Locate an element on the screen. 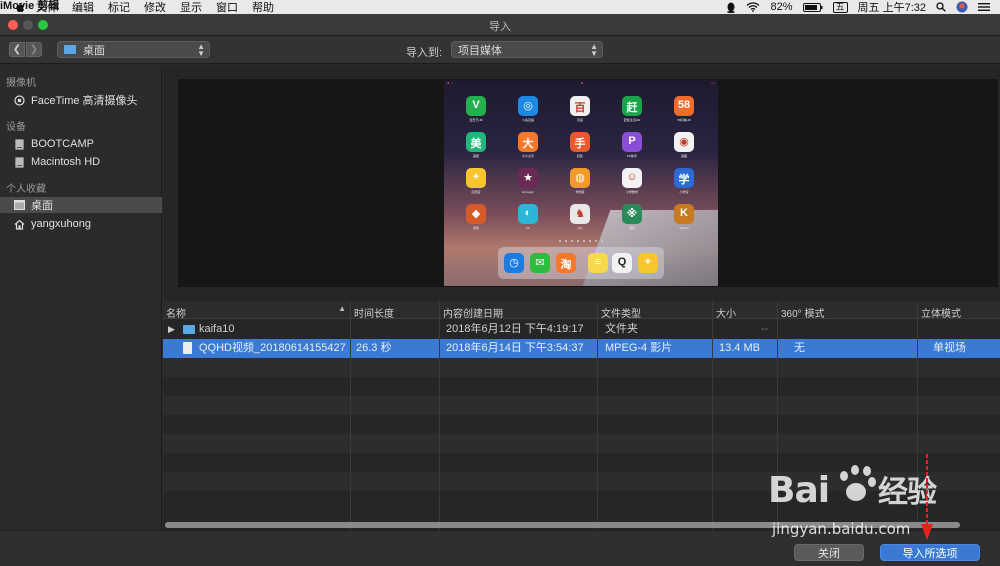  ipad-app-icon: 学小学宝 is located at coordinates (684, 181).